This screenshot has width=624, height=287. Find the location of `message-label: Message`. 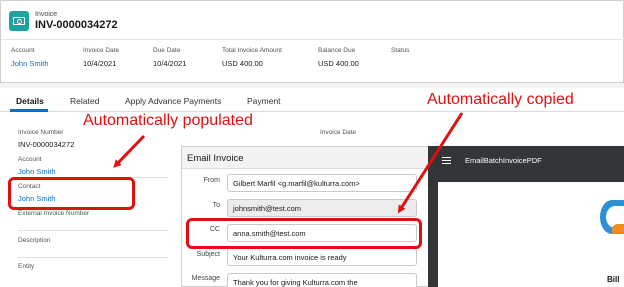

message-label: Message is located at coordinates (205, 278).